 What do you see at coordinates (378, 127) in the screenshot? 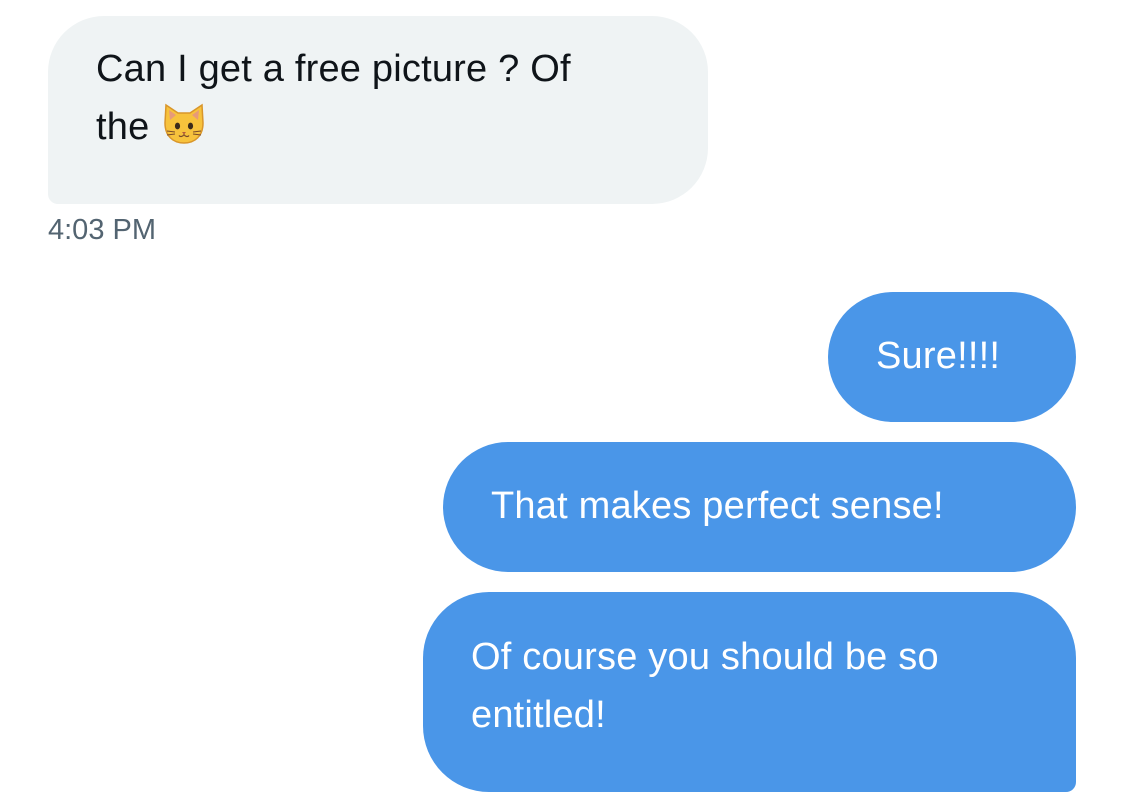
I see `message-text-line: the` at bounding box center [378, 127].